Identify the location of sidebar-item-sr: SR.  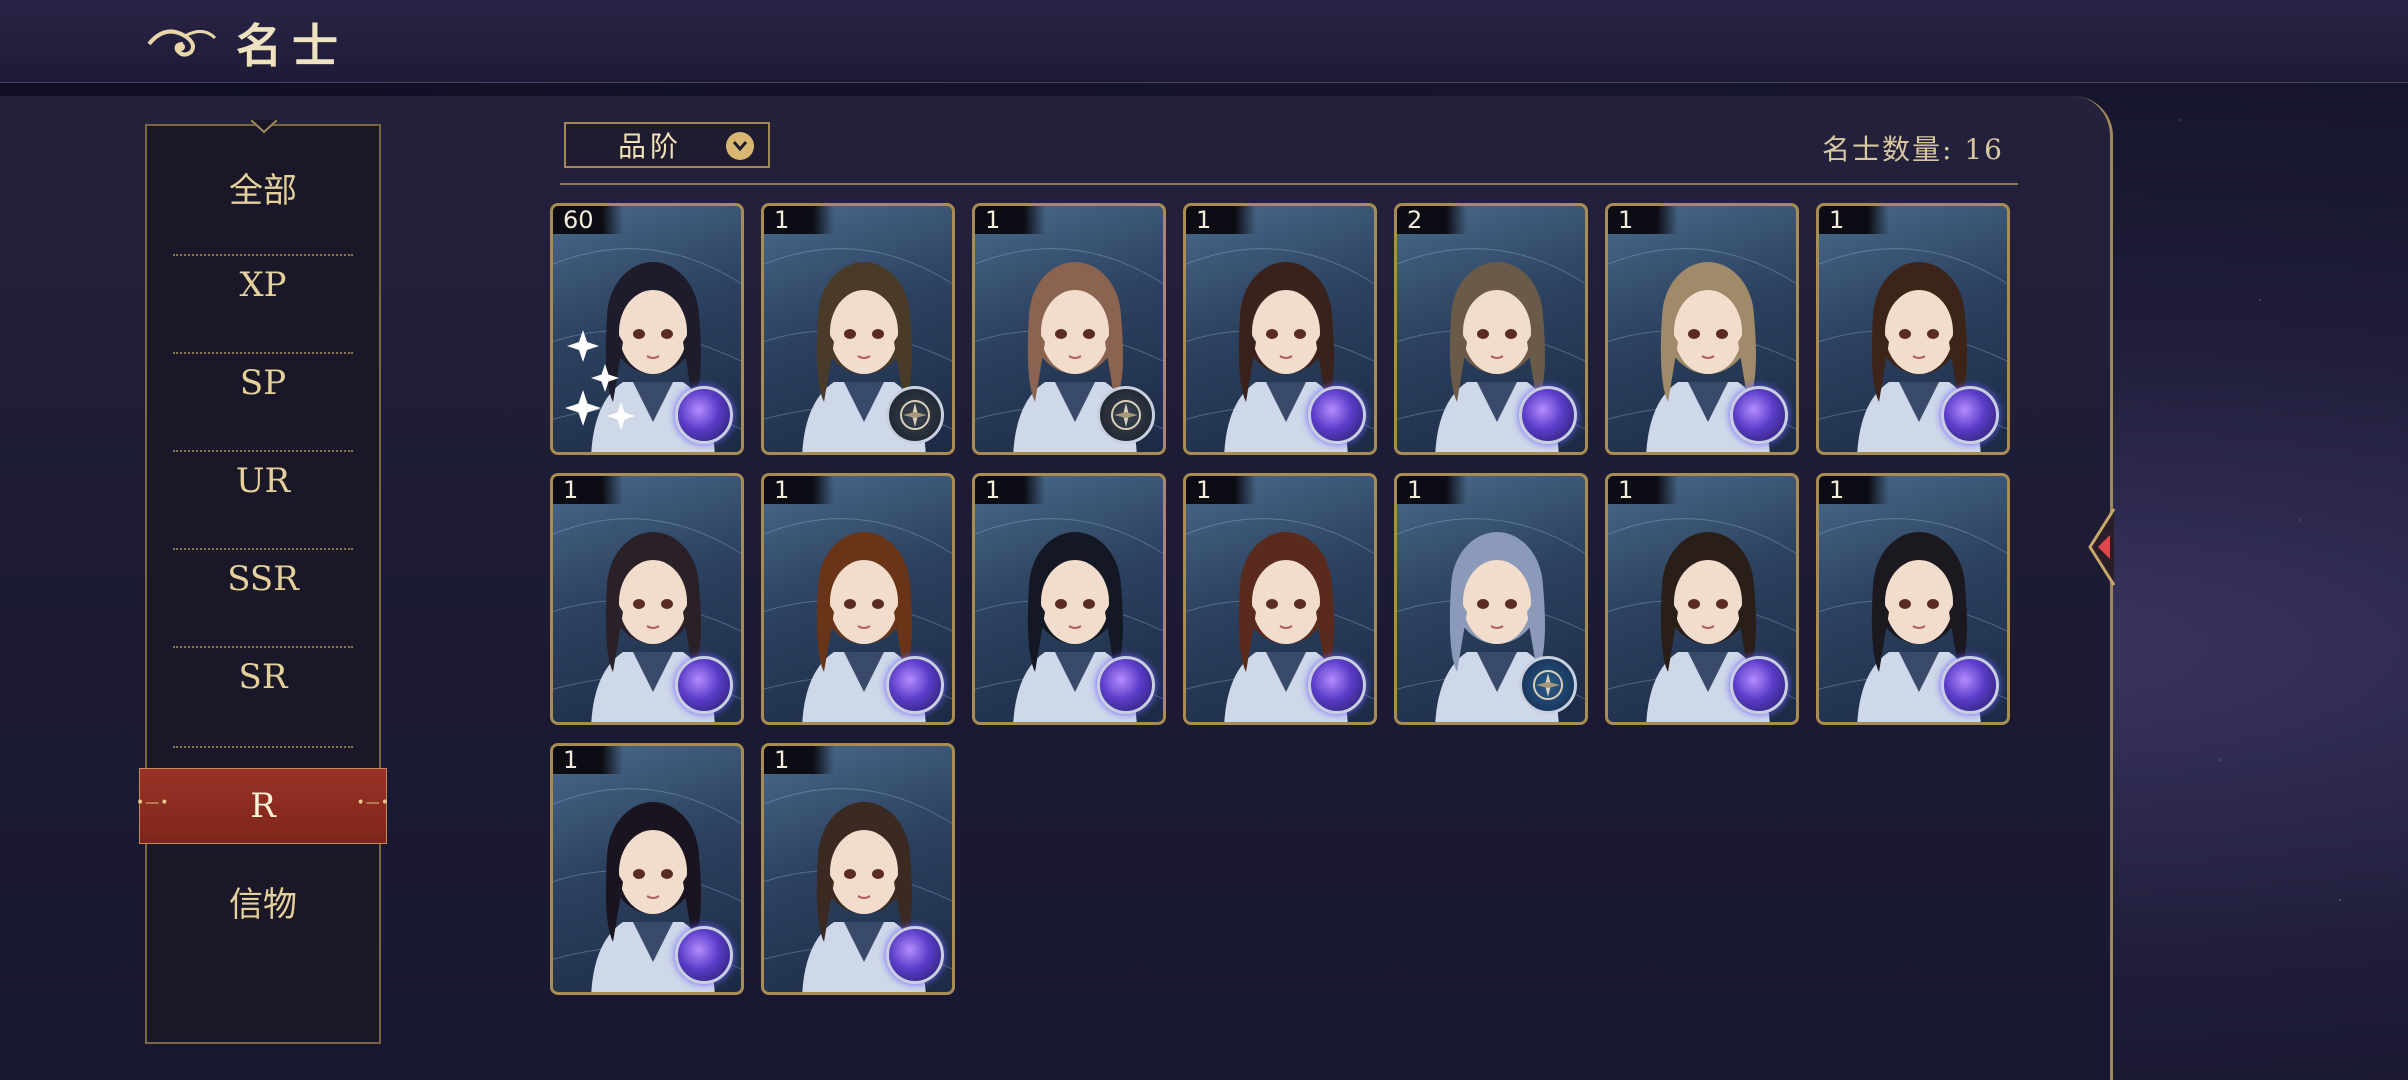
(263, 677).